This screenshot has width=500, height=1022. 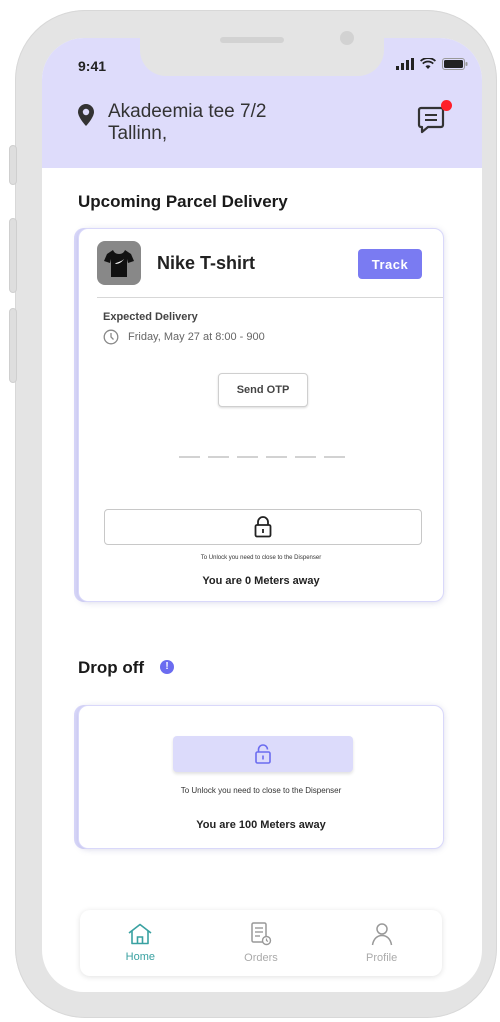 I want to click on info-icon: !, so click(x=167, y=667).